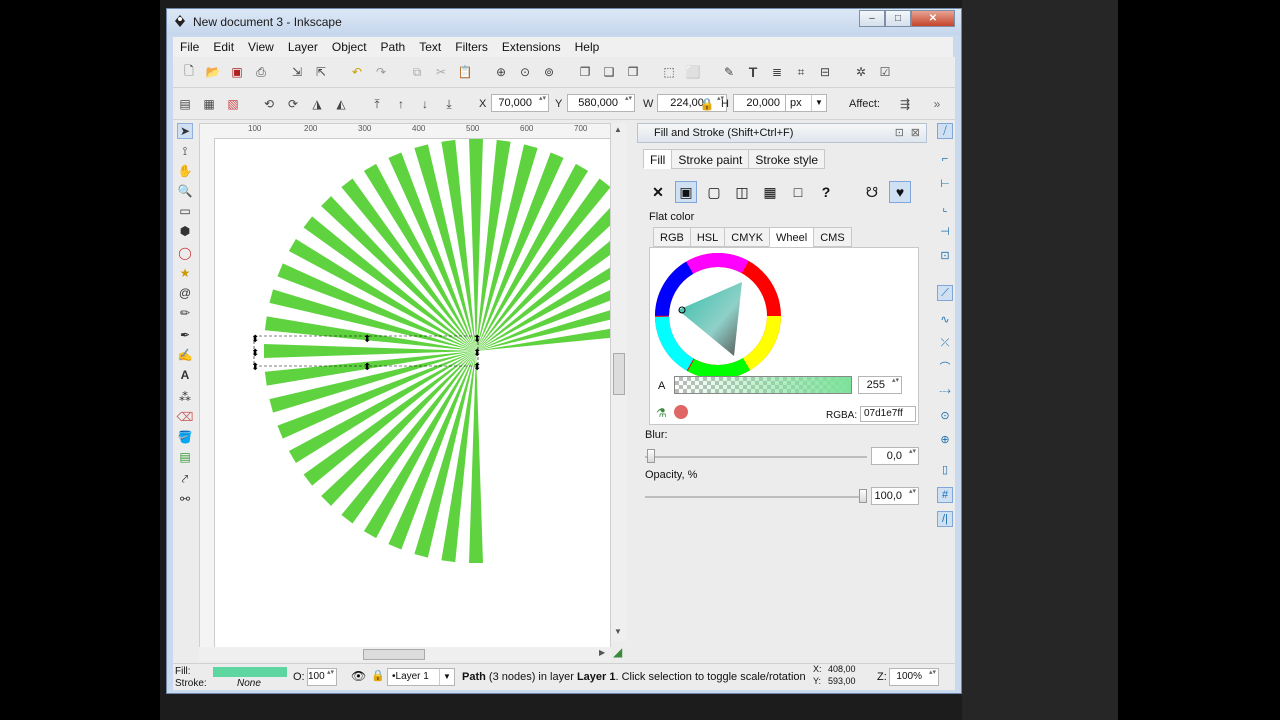 This screenshot has height=720, width=1280. I want to click on snap-midpoints-icon: ⤏, so click(945, 391).